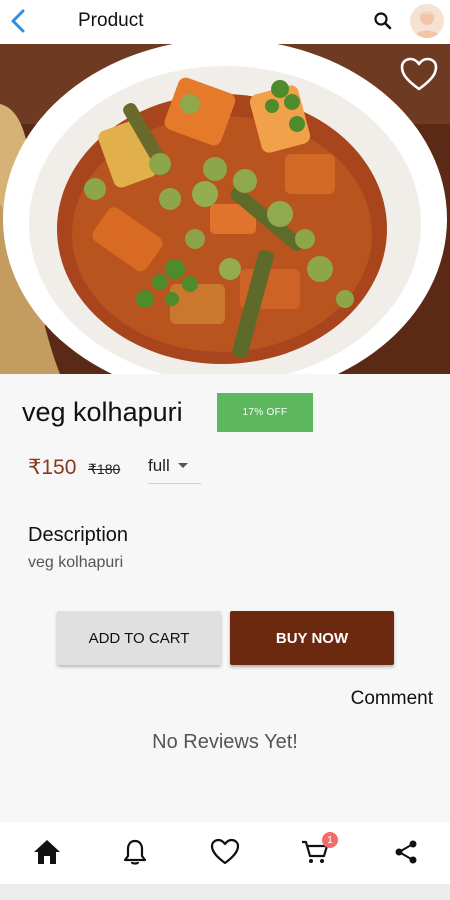  I want to click on discount-badge: 17% OFF, so click(265, 412).